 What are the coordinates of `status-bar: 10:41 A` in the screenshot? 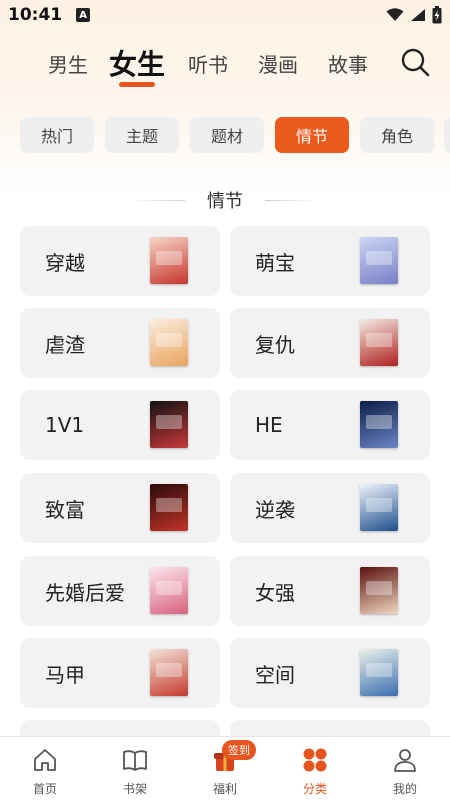 It's located at (225, 15).